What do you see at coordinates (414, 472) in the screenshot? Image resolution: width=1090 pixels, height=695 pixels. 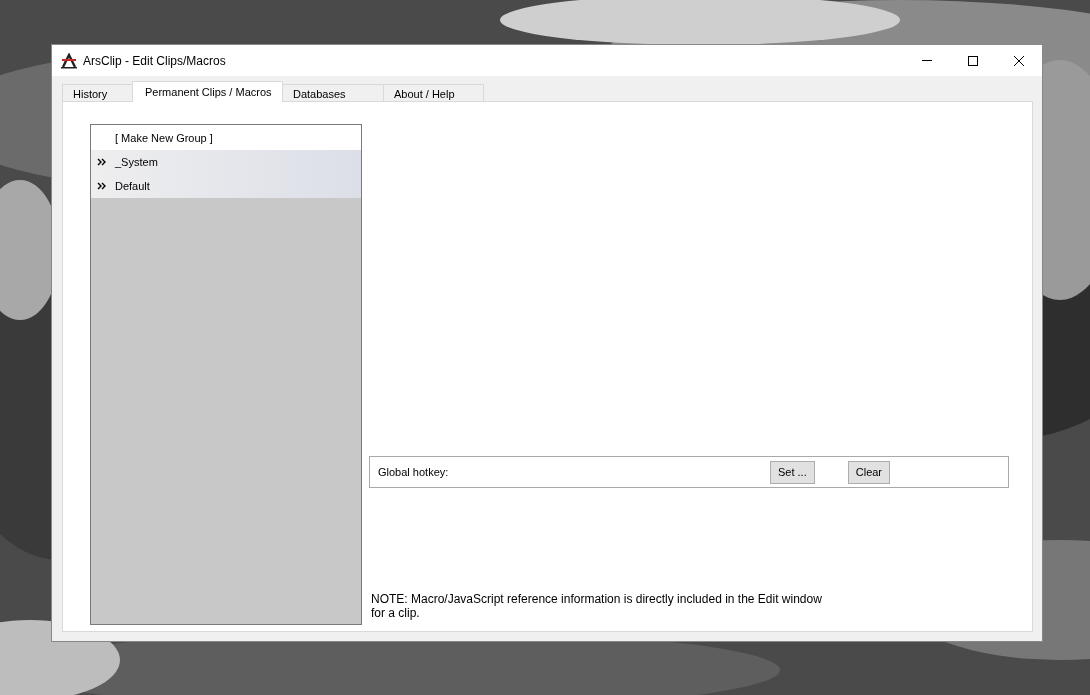 I see `hotkey-label: Global hotkey:` at bounding box center [414, 472].